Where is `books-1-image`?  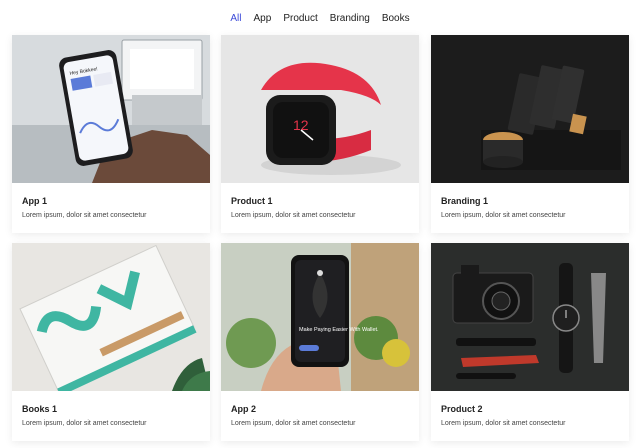
books-1-image is located at coordinates (111, 317).